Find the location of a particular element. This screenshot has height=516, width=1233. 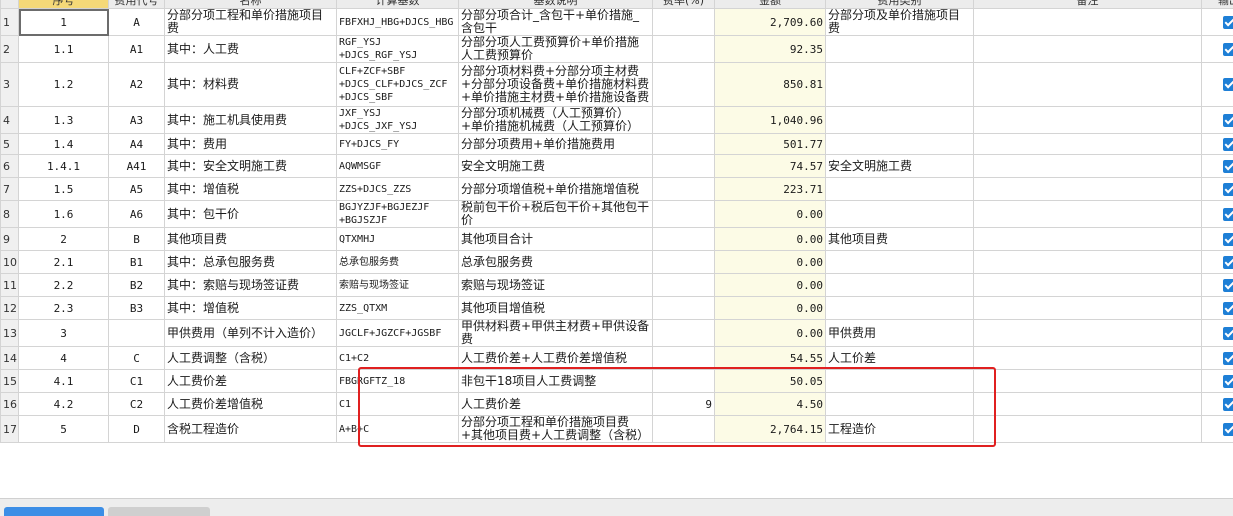

cell-no: 2 is located at coordinates (64, 239).